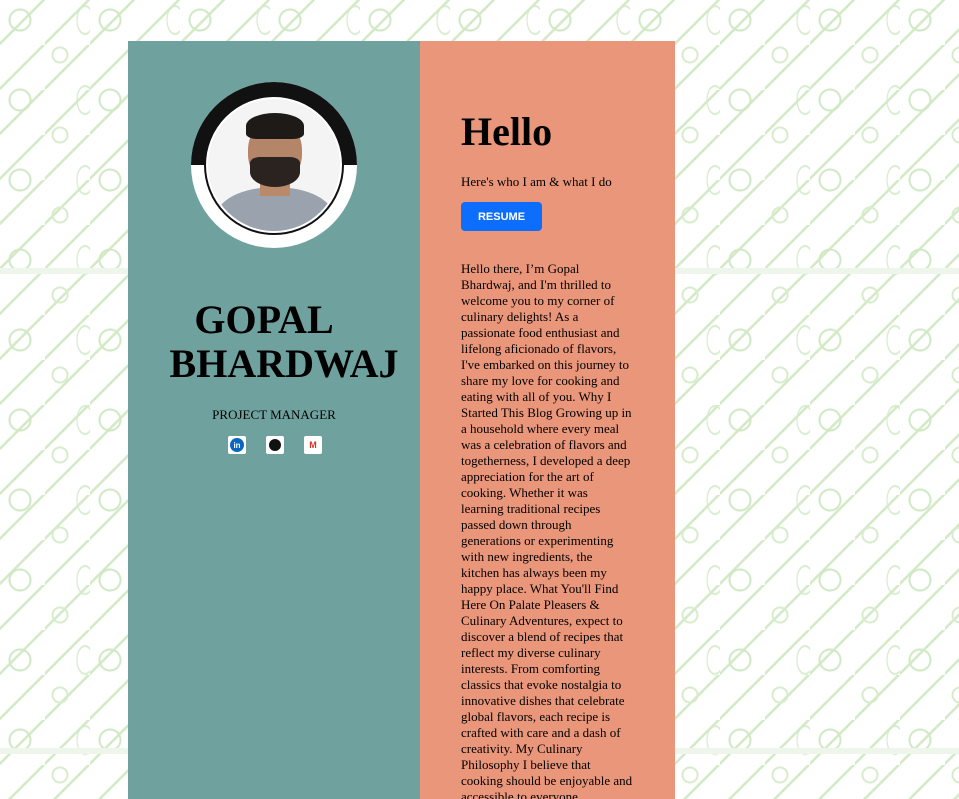 Image resolution: width=959 pixels, height=799 pixels. I want to click on avatar, so click(274, 165).